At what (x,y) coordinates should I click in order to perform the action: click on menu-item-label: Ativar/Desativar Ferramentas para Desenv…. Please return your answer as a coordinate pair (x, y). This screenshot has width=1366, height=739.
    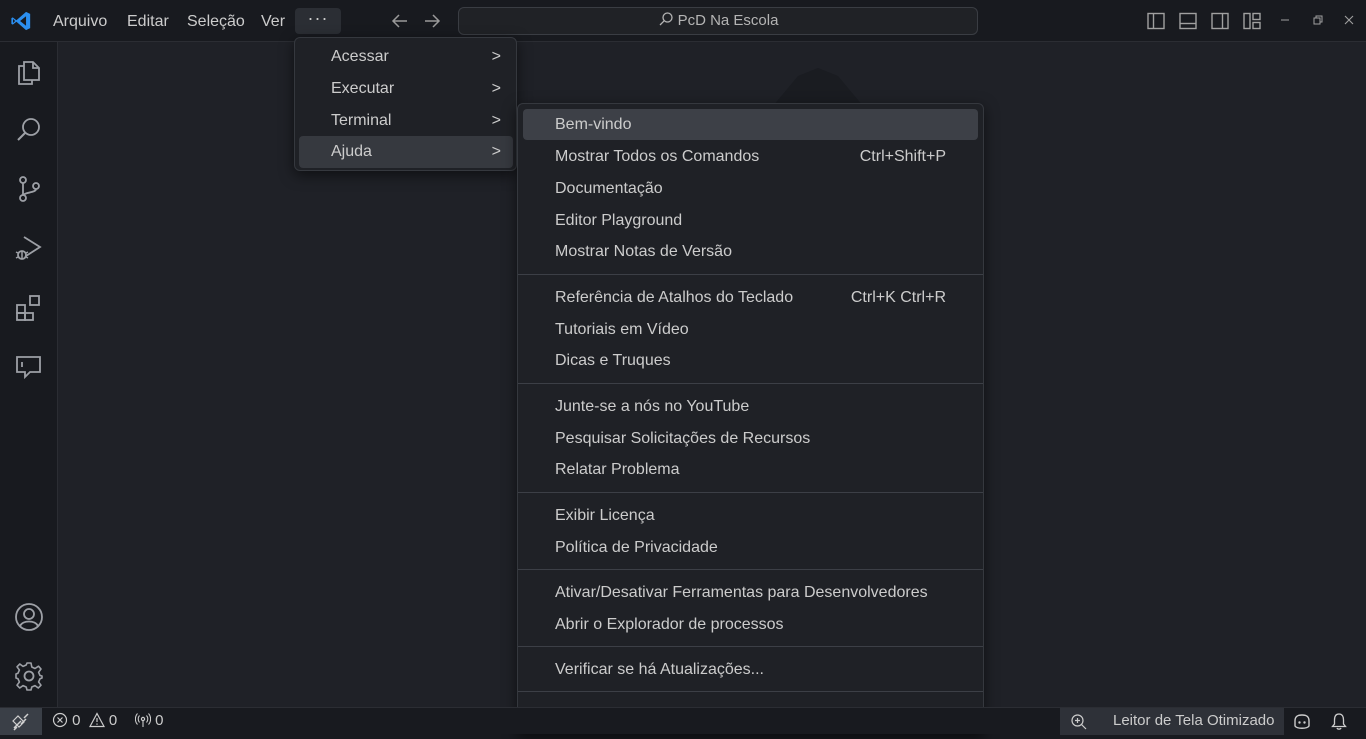
    Looking at the image, I should click on (741, 592).